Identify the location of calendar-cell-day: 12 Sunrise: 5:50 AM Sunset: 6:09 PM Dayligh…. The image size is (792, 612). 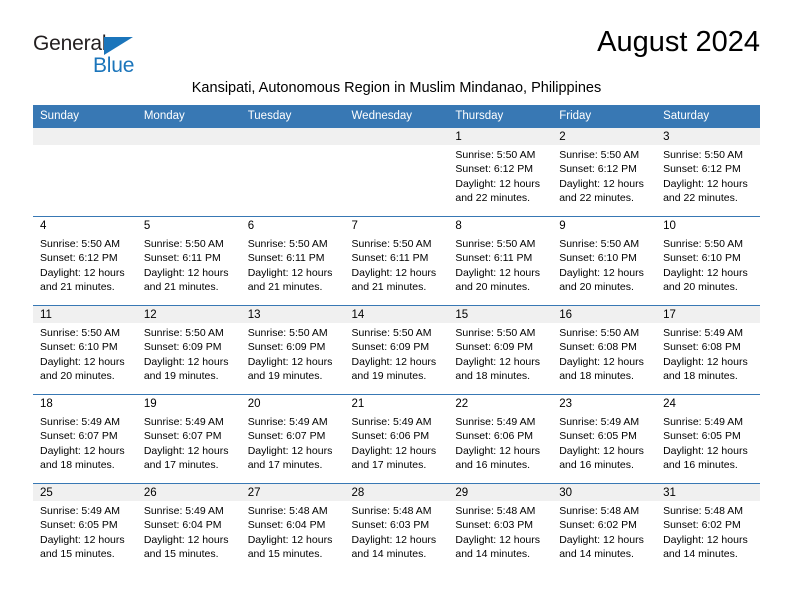
(188, 349).